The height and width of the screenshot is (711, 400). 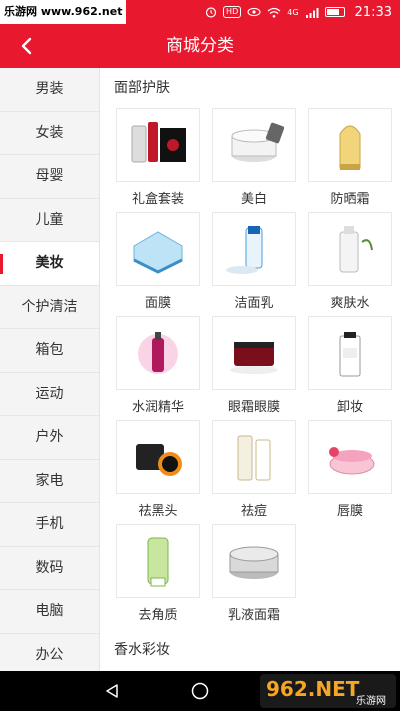 I want to click on product-category-item: 祛黑头, so click(x=158, y=472).